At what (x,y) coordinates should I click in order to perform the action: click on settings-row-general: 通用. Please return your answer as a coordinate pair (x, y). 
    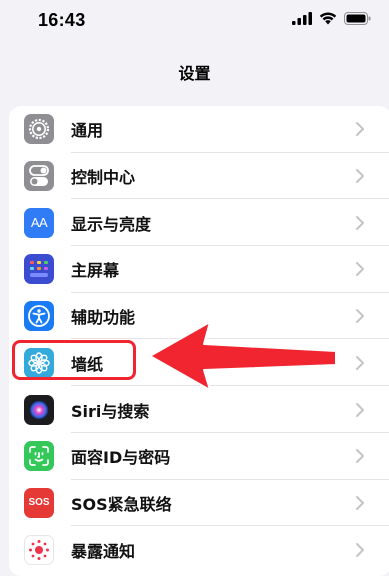
    Looking at the image, I should click on (199, 129).